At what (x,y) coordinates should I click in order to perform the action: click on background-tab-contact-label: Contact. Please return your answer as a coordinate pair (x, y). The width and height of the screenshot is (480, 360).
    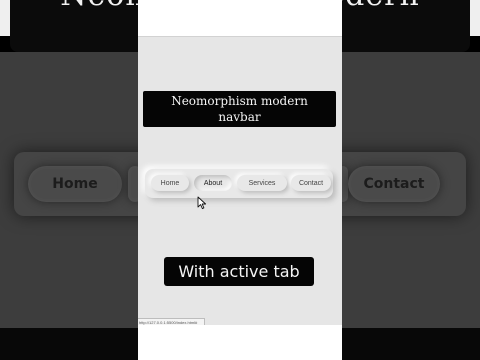
    Looking at the image, I should click on (394, 184).